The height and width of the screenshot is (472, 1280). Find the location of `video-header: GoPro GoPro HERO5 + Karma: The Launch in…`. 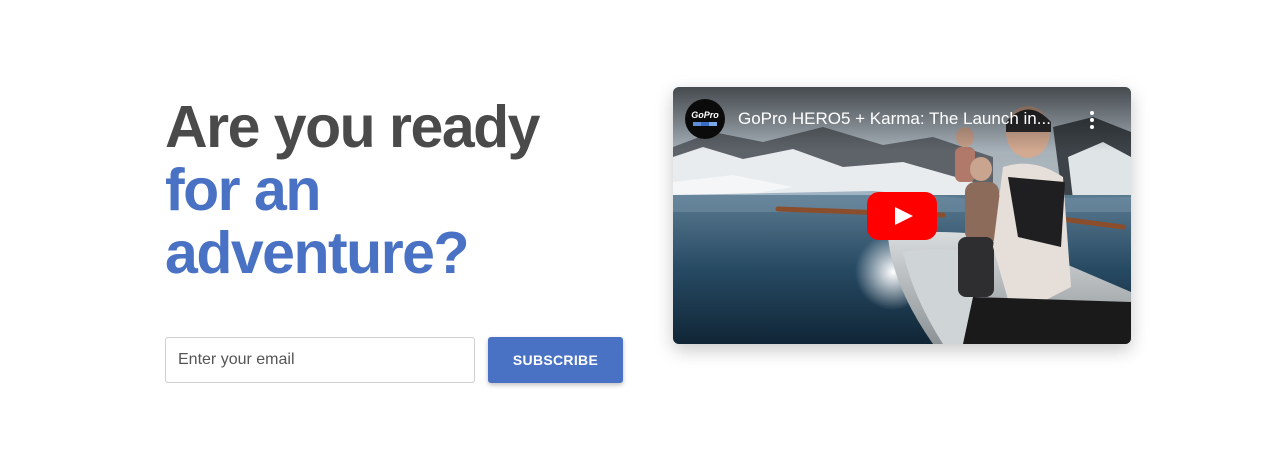

video-header: GoPro GoPro HERO5 + Karma: The Launch in… is located at coordinates (902, 119).